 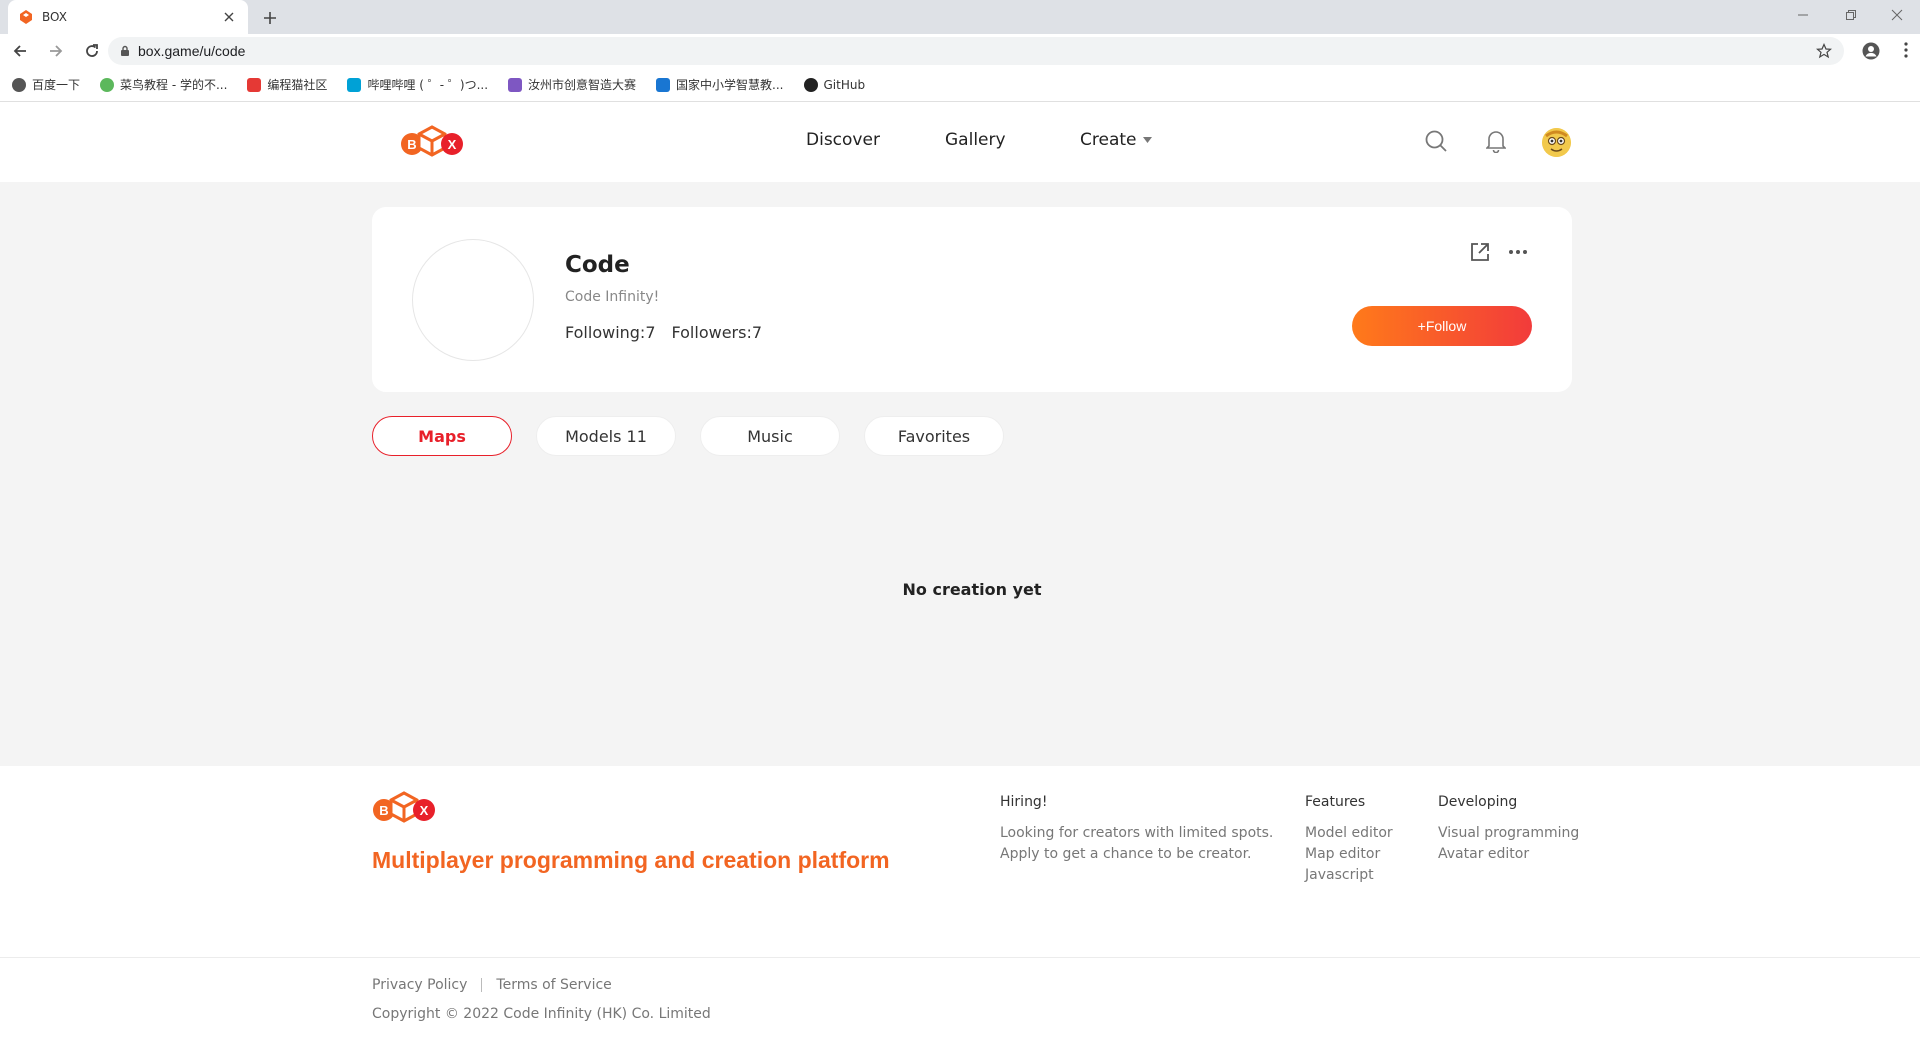 What do you see at coordinates (354, 84) in the screenshot?
I see `bilibili-icon` at bounding box center [354, 84].